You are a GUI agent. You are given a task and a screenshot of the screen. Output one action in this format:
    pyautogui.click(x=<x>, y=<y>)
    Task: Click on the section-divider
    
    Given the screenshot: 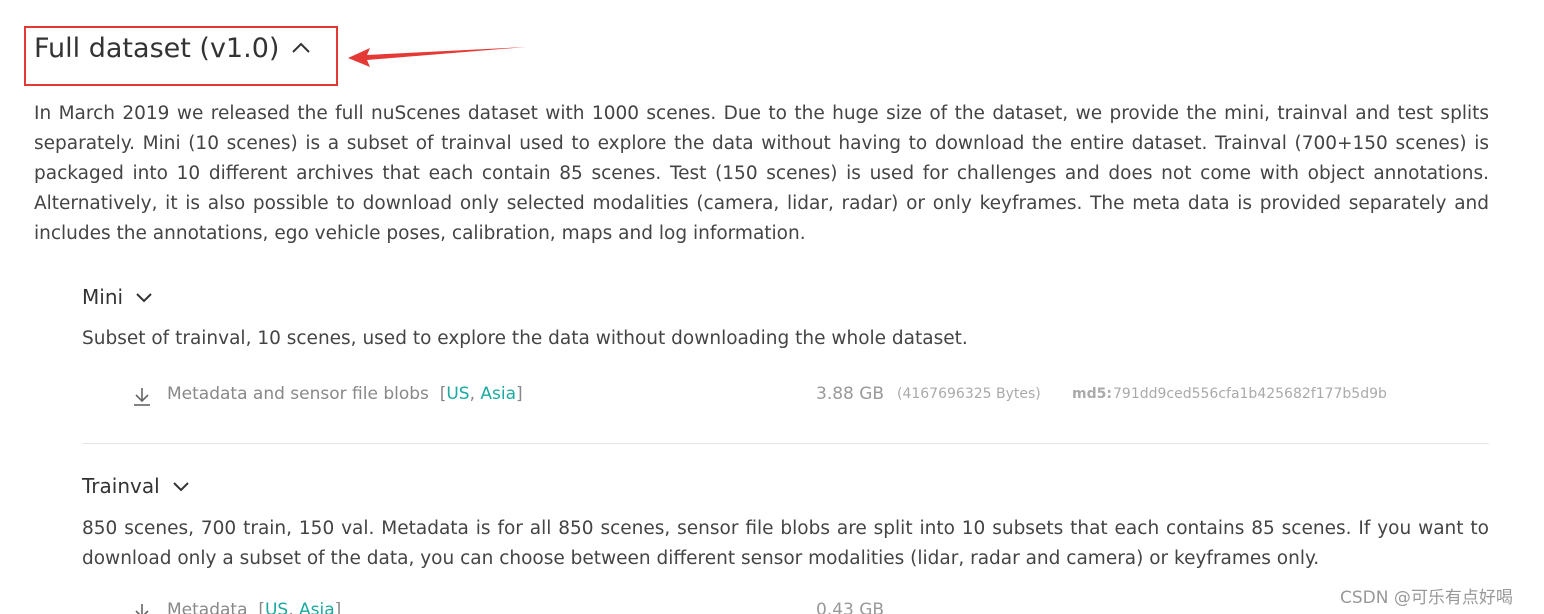 What is the action you would take?
    pyautogui.click(x=785, y=443)
    